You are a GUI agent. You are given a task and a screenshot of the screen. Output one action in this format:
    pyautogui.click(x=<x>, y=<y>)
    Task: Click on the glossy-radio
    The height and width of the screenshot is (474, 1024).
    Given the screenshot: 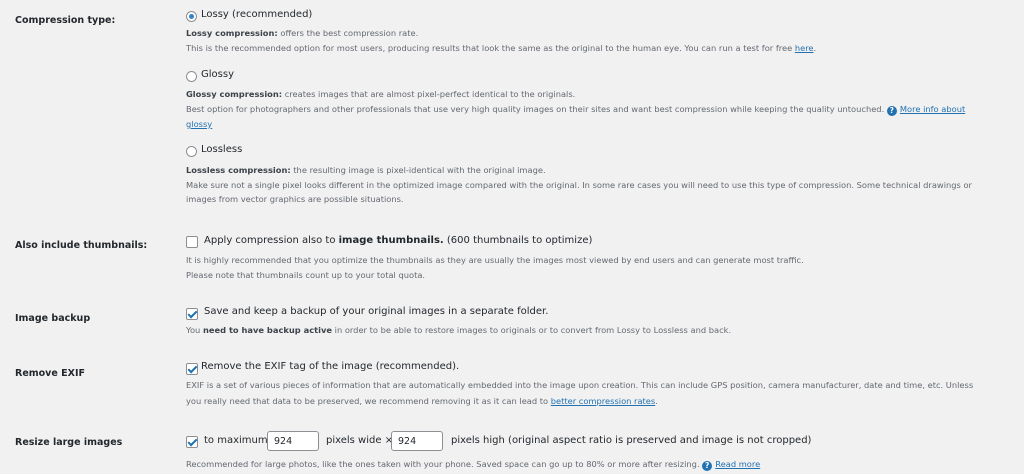 What is the action you would take?
    pyautogui.click(x=191, y=76)
    